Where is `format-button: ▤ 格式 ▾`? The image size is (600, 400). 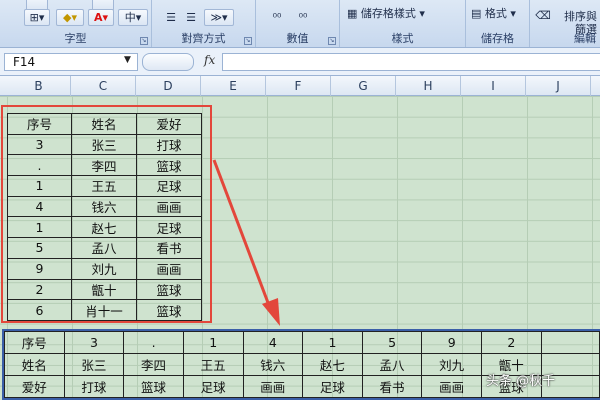 format-button: ▤ 格式 ▾ is located at coordinates (498, 13).